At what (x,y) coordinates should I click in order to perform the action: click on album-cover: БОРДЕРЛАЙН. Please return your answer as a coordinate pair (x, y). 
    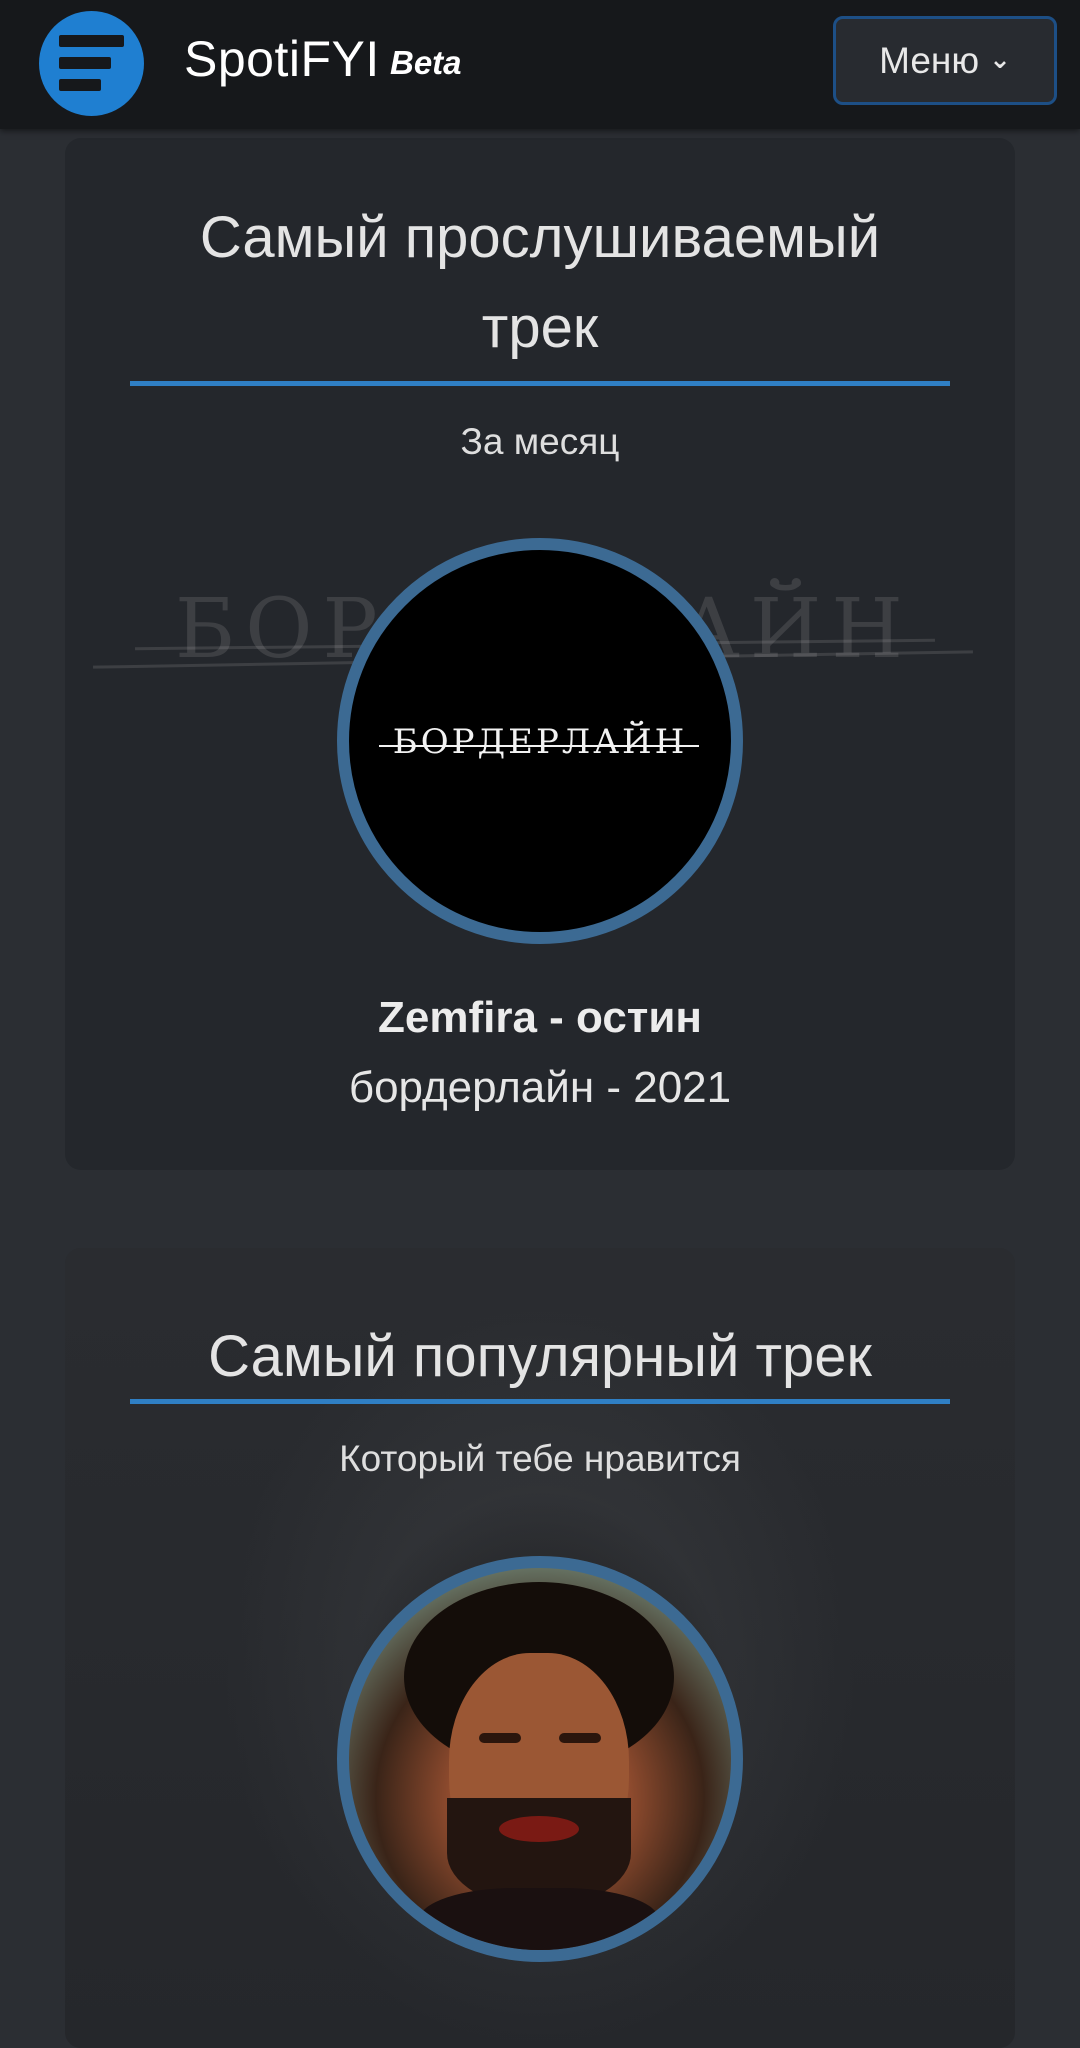
    Looking at the image, I should click on (540, 741).